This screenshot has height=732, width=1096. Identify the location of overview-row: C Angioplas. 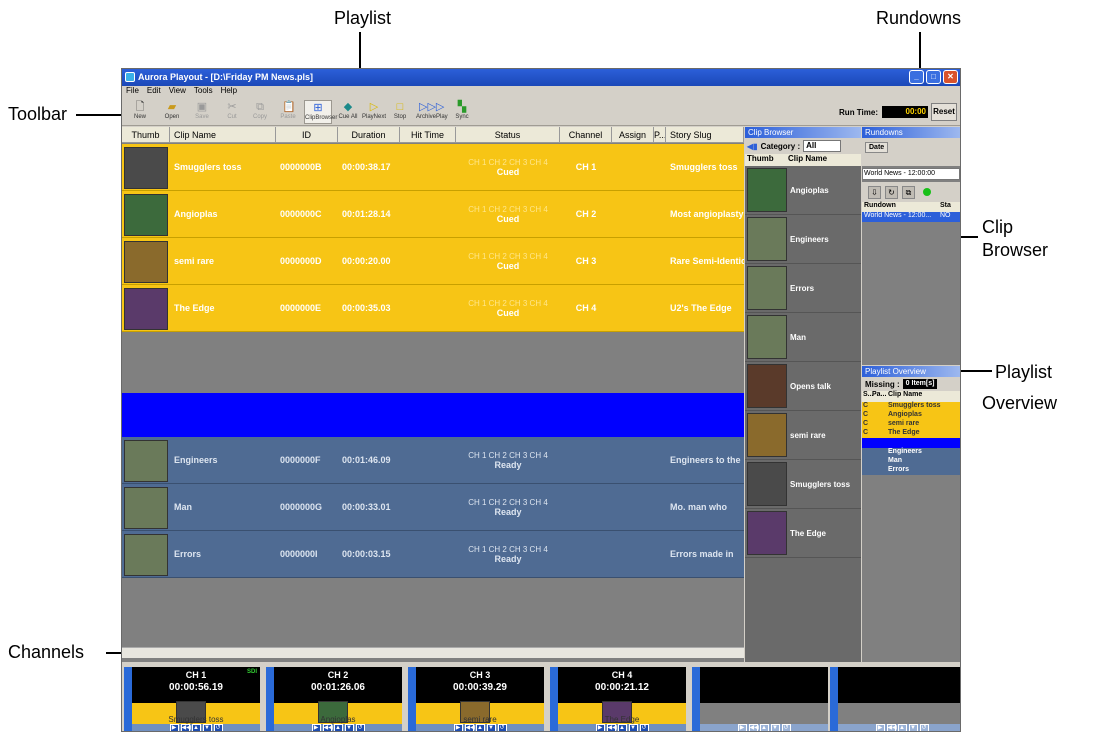
(911, 415).